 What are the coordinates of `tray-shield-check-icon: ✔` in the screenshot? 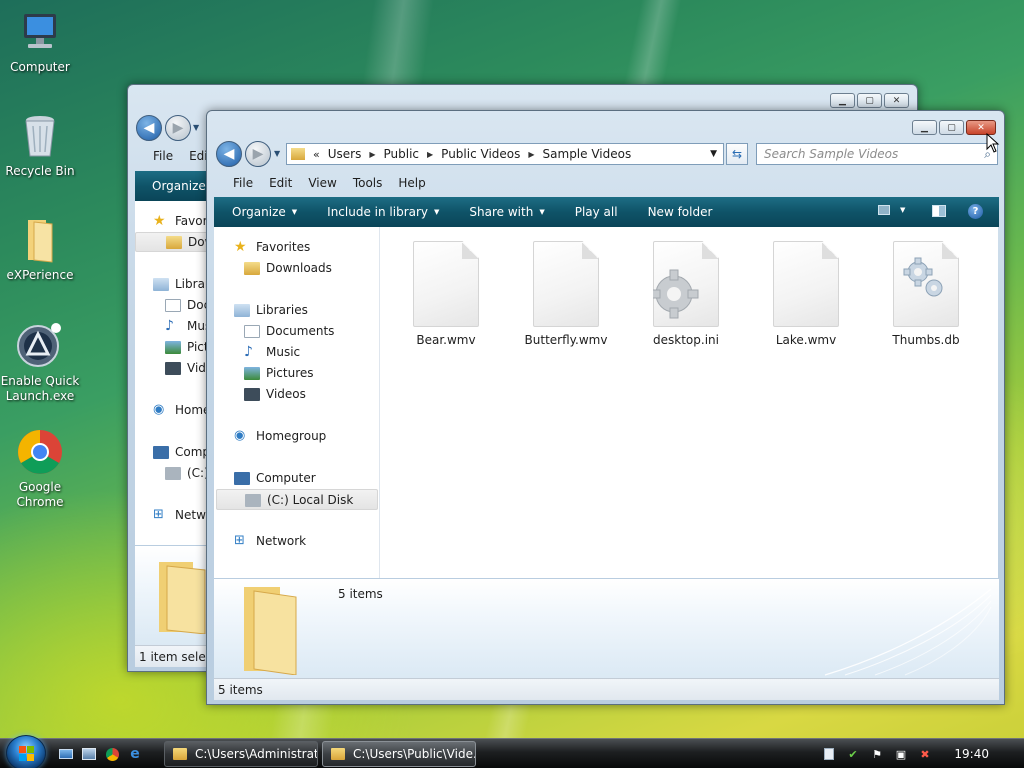 It's located at (853, 754).